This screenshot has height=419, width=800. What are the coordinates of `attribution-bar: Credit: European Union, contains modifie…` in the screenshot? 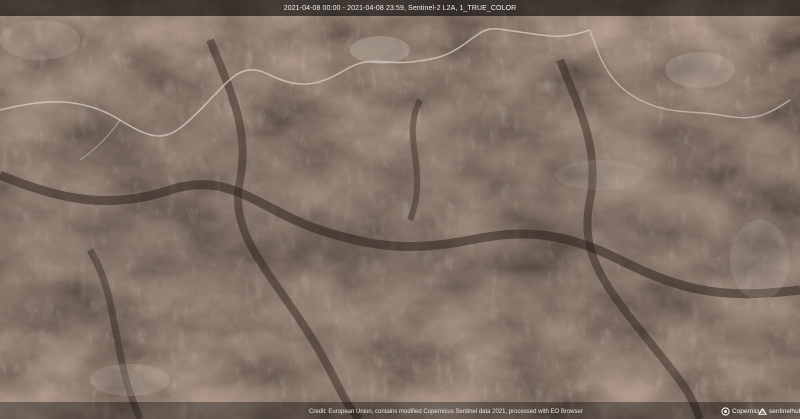 It's located at (400, 410).